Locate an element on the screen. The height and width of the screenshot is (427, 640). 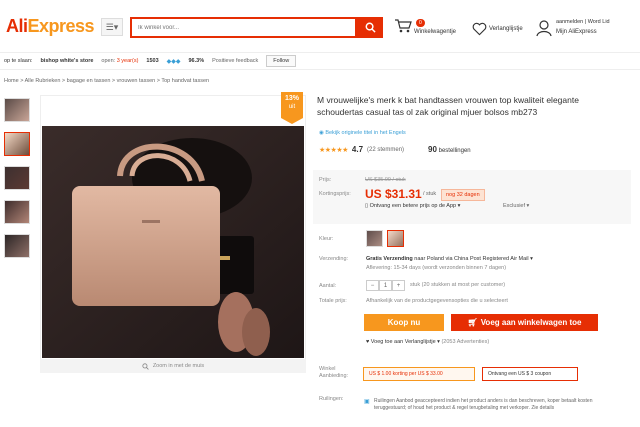
follow-button: Follow is located at coordinates (281, 61).